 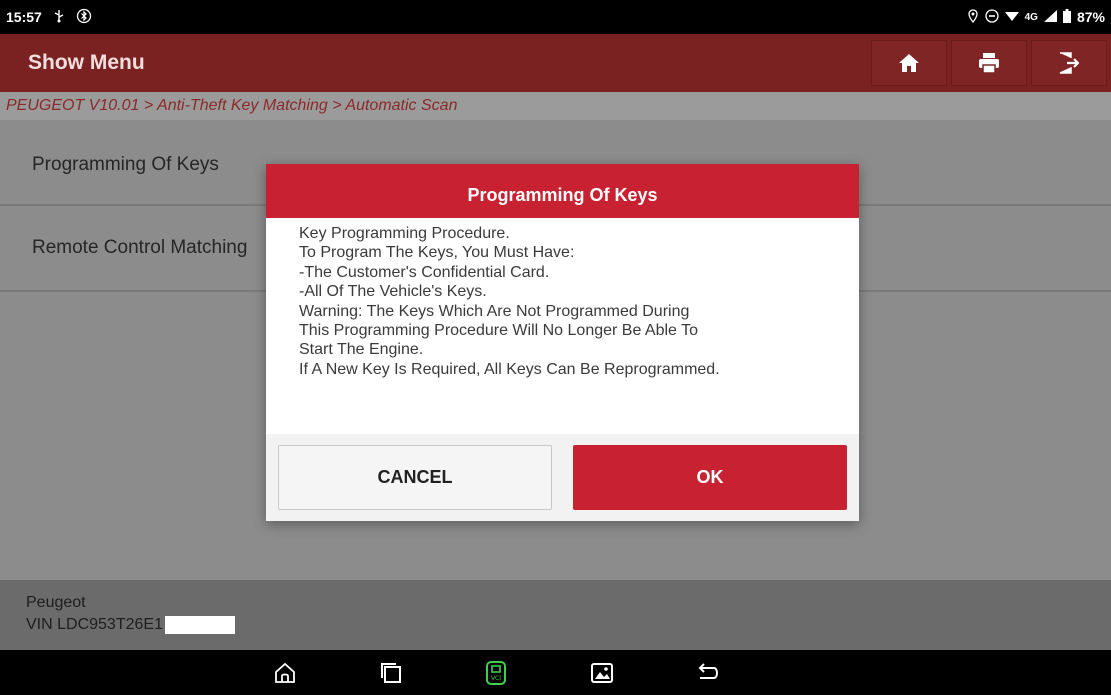 What do you see at coordinates (424, 272) in the screenshot?
I see `dialog-line: -The Customer's Confidential Card.` at bounding box center [424, 272].